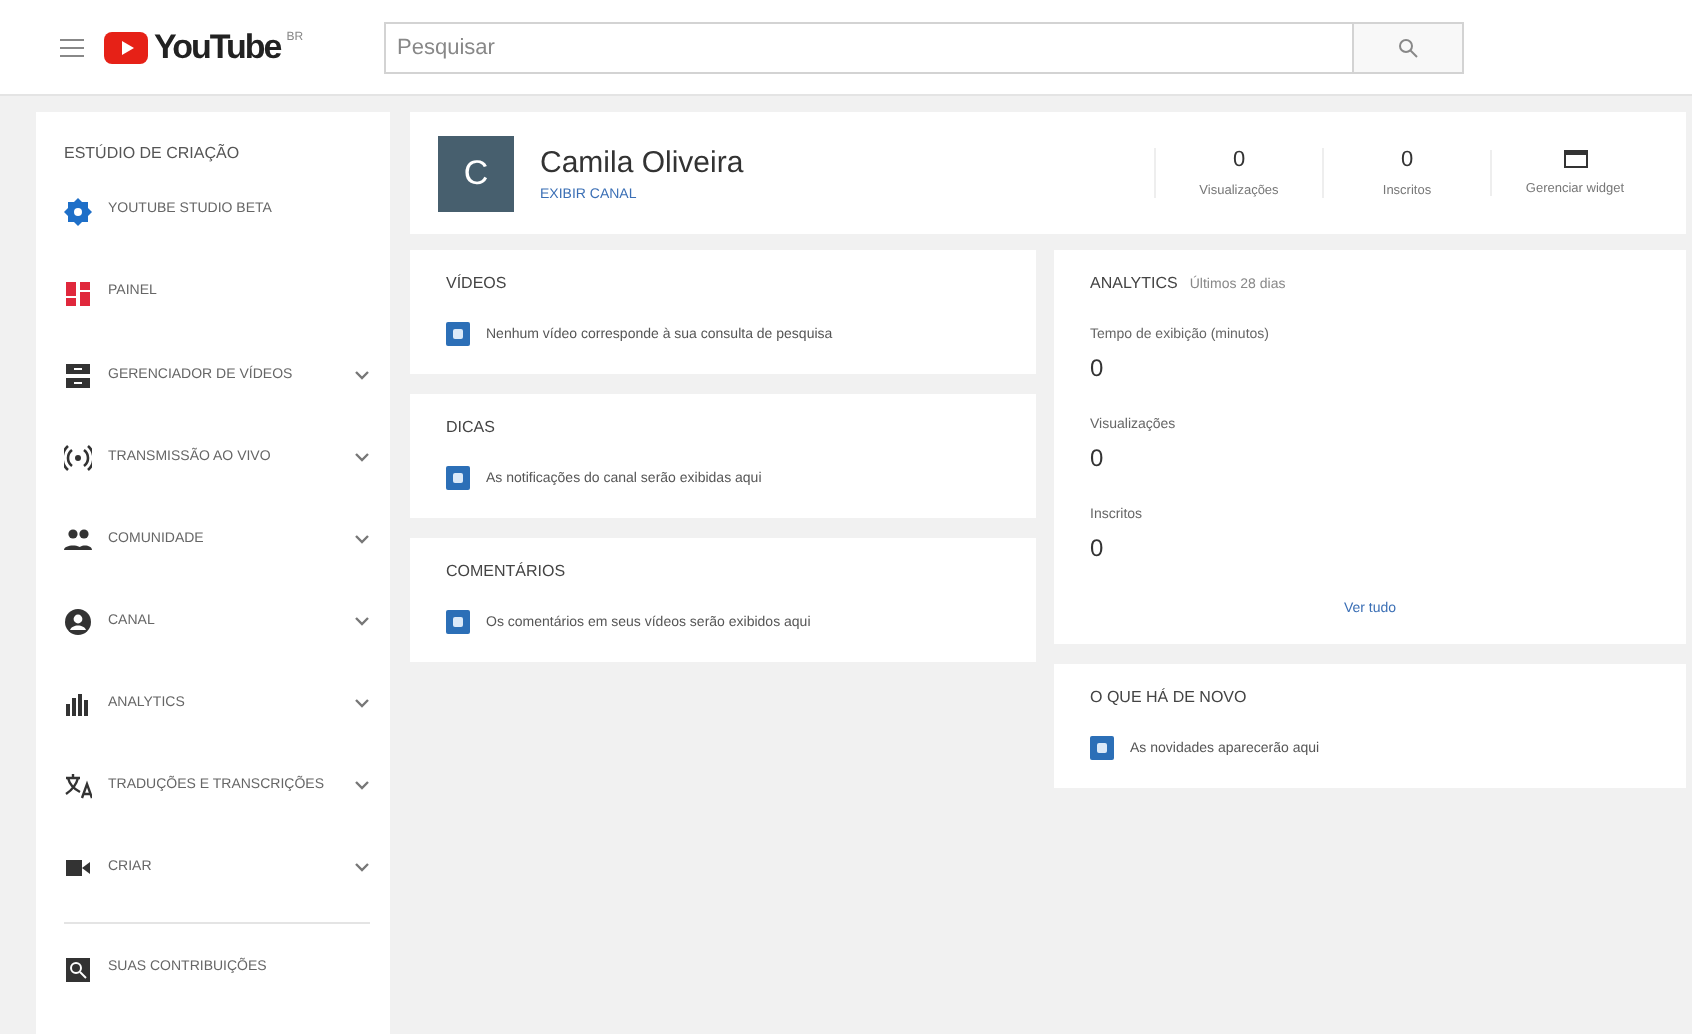  What do you see at coordinates (1134, 283) in the screenshot?
I see `card-title: ANALYTICS` at bounding box center [1134, 283].